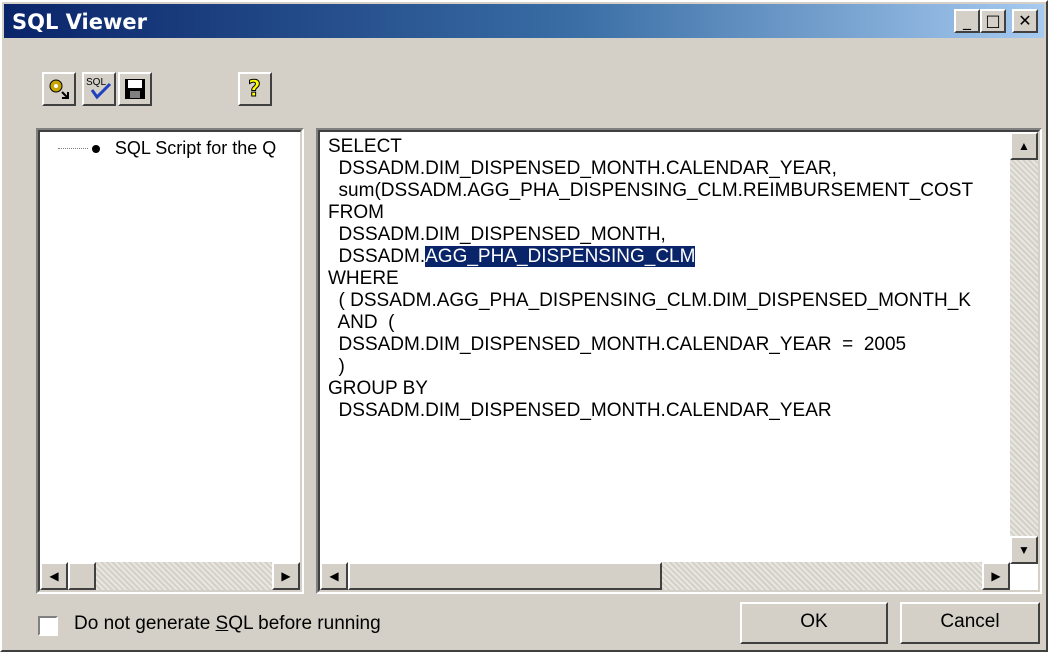 The image size is (1048, 652). Describe the element at coordinates (814, 623) in the screenshot. I see `ok-button: OK` at that location.